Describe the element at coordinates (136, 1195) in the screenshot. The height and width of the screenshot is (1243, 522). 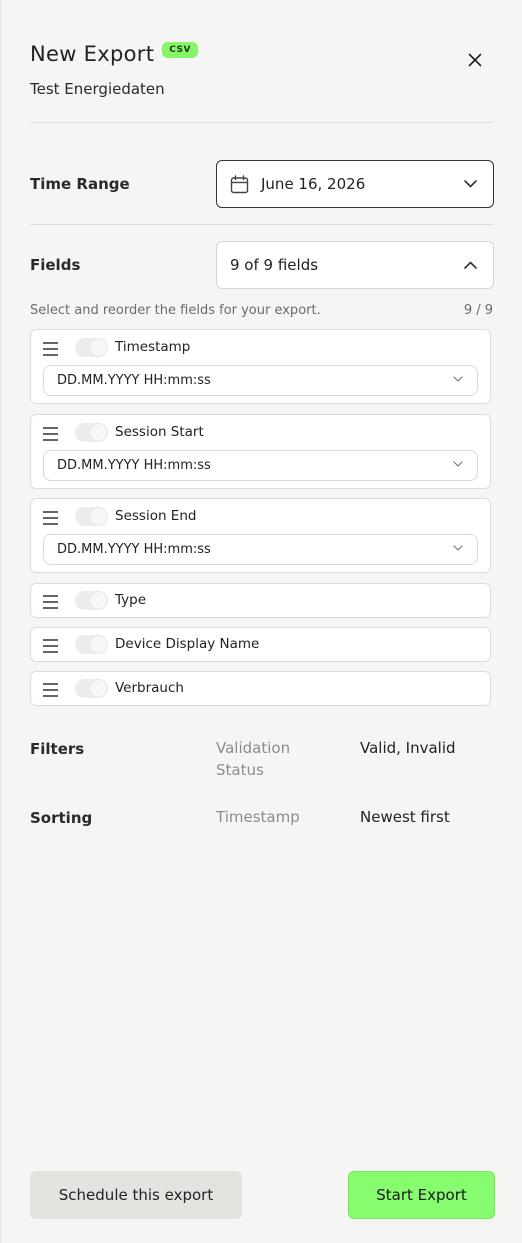
I see `schedule-export-button: Schedule this export` at that location.